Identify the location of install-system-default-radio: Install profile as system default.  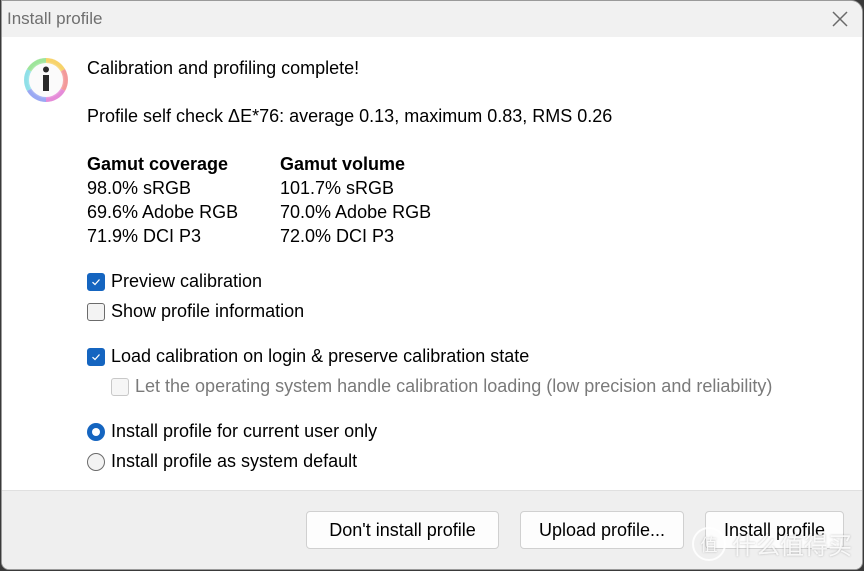
(222, 461).